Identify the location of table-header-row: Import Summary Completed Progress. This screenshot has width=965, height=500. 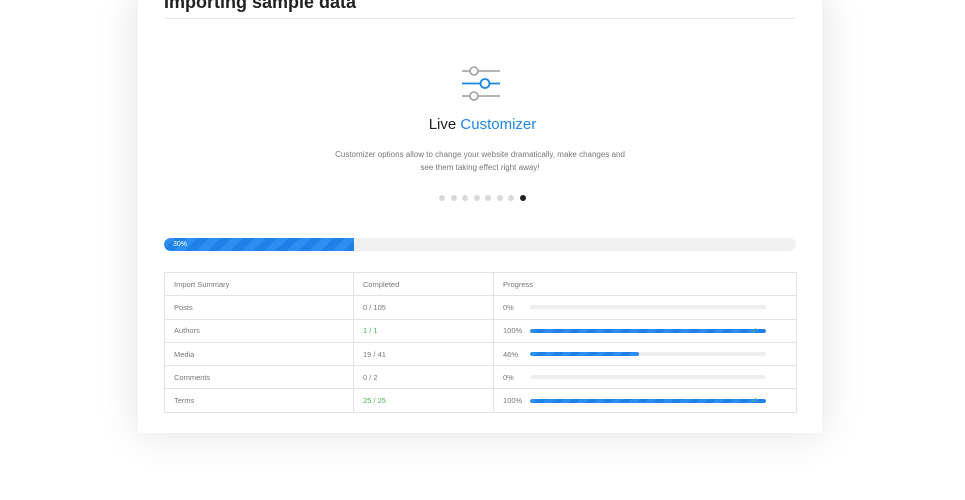
(480, 284).